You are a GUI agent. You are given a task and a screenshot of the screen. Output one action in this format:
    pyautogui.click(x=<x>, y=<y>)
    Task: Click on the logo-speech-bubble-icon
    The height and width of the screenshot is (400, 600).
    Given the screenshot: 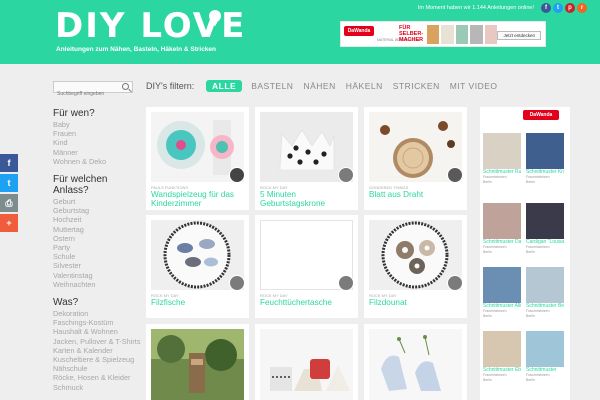 What is the action you would take?
    pyautogui.click(x=215, y=16)
    